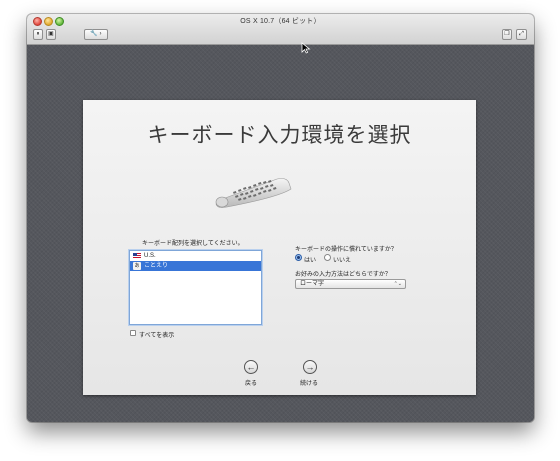  I want to click on screenshot-button: ▣, so click(51, 34).